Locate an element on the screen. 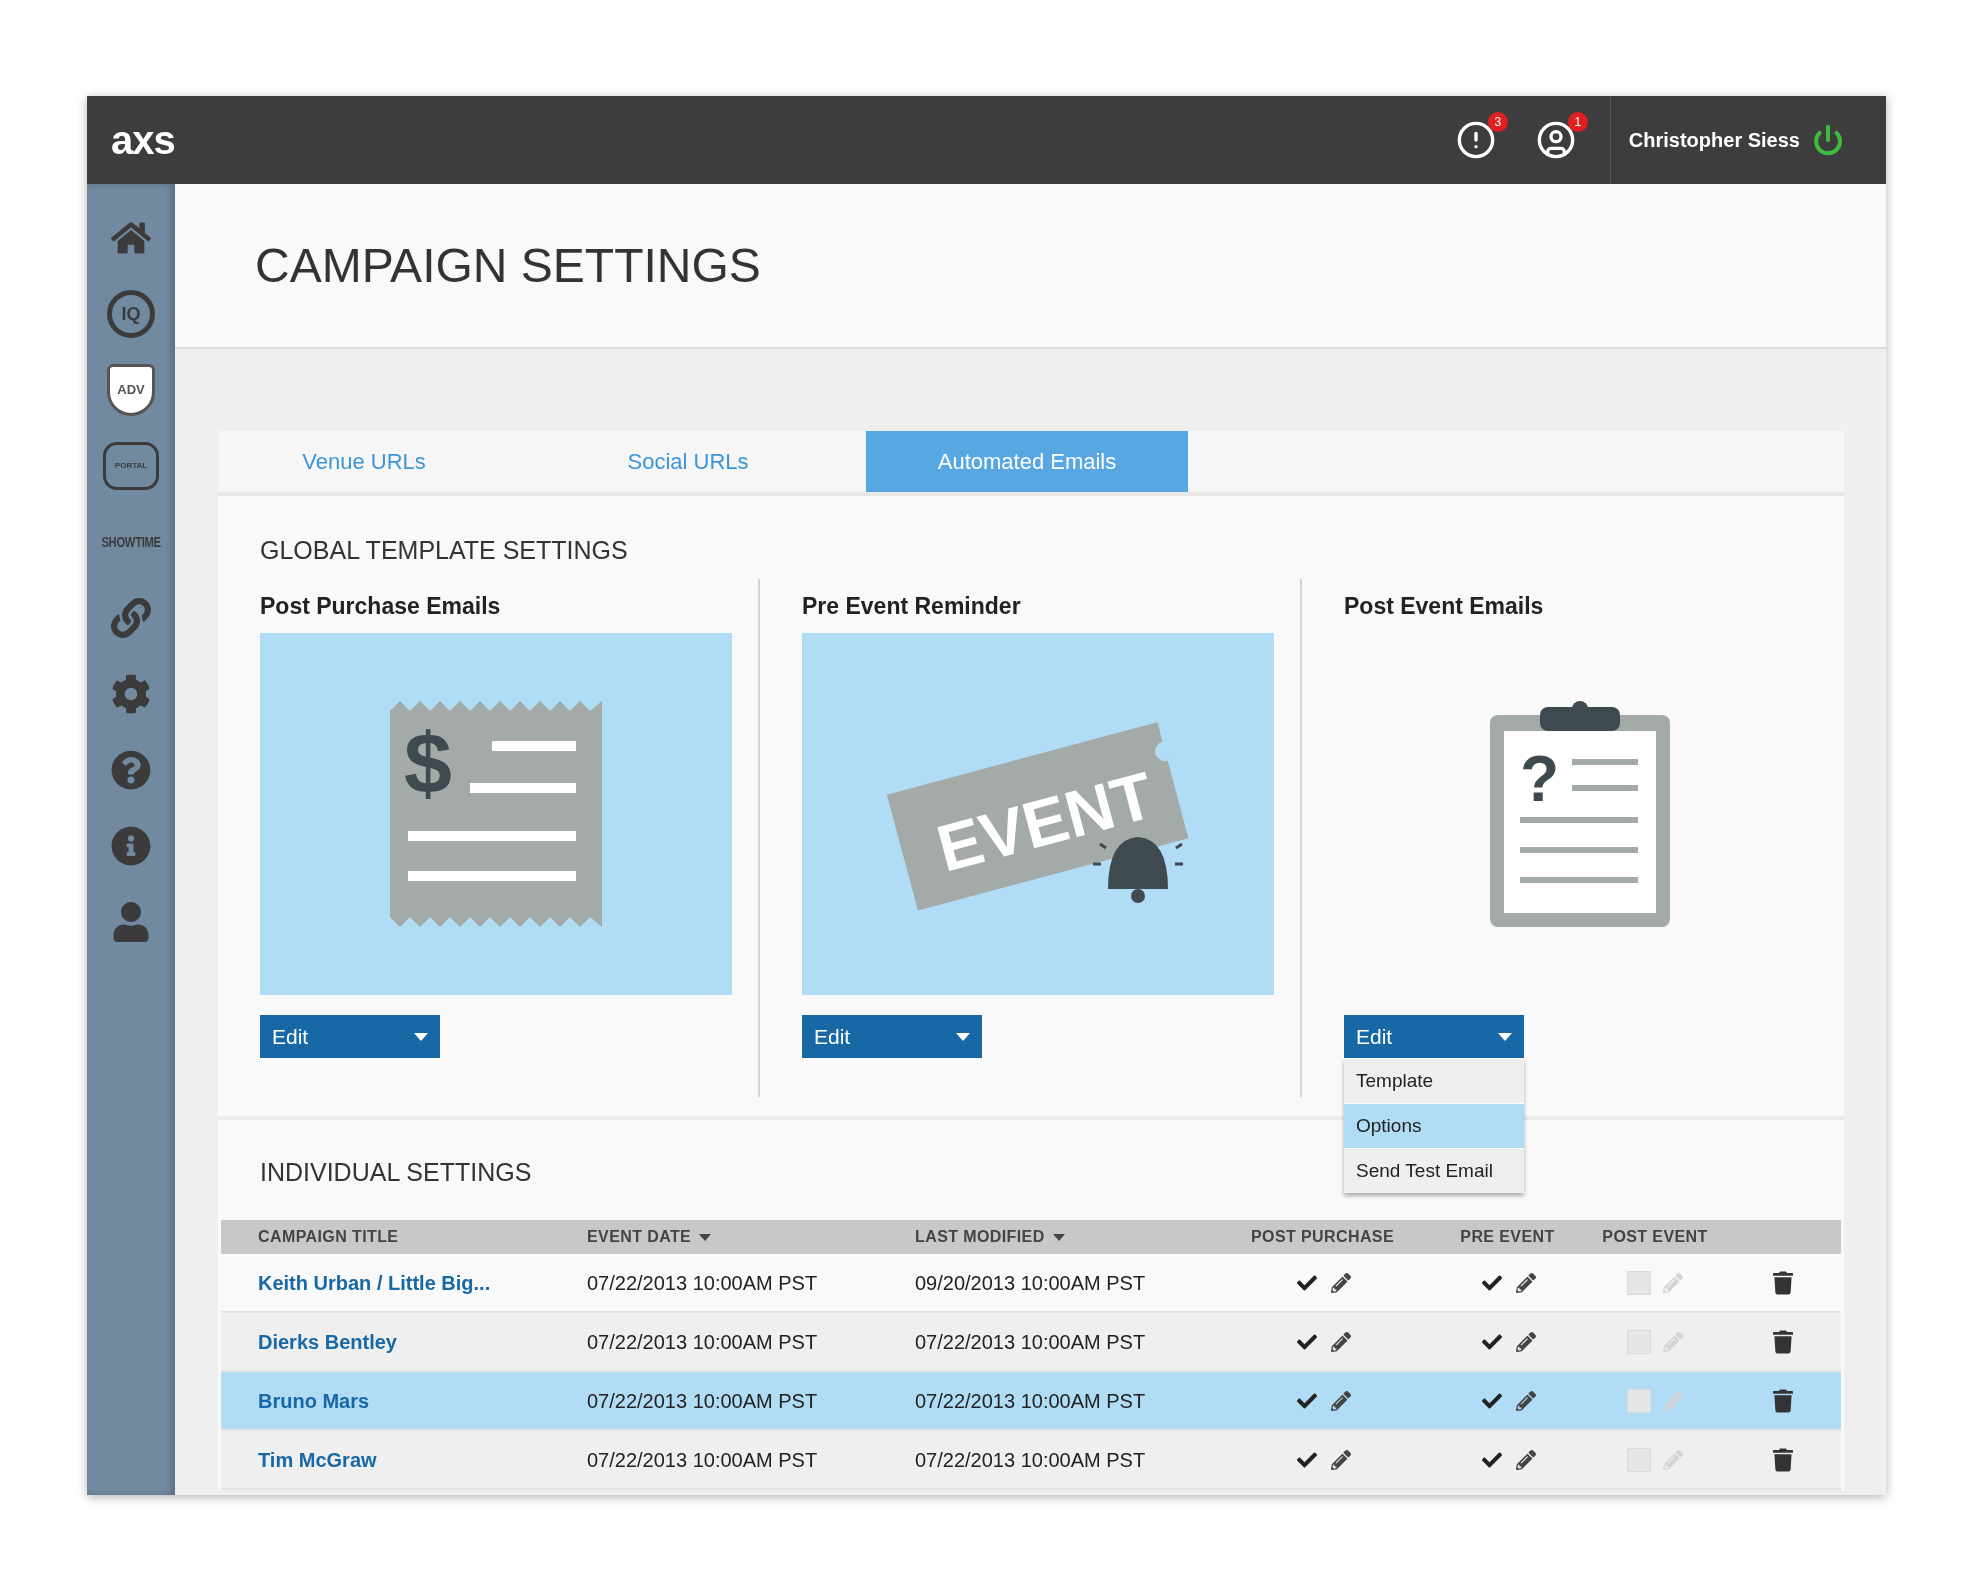 The image size is (1970, 1586). menu-item: Options is located at coordinates (1434, 1125).